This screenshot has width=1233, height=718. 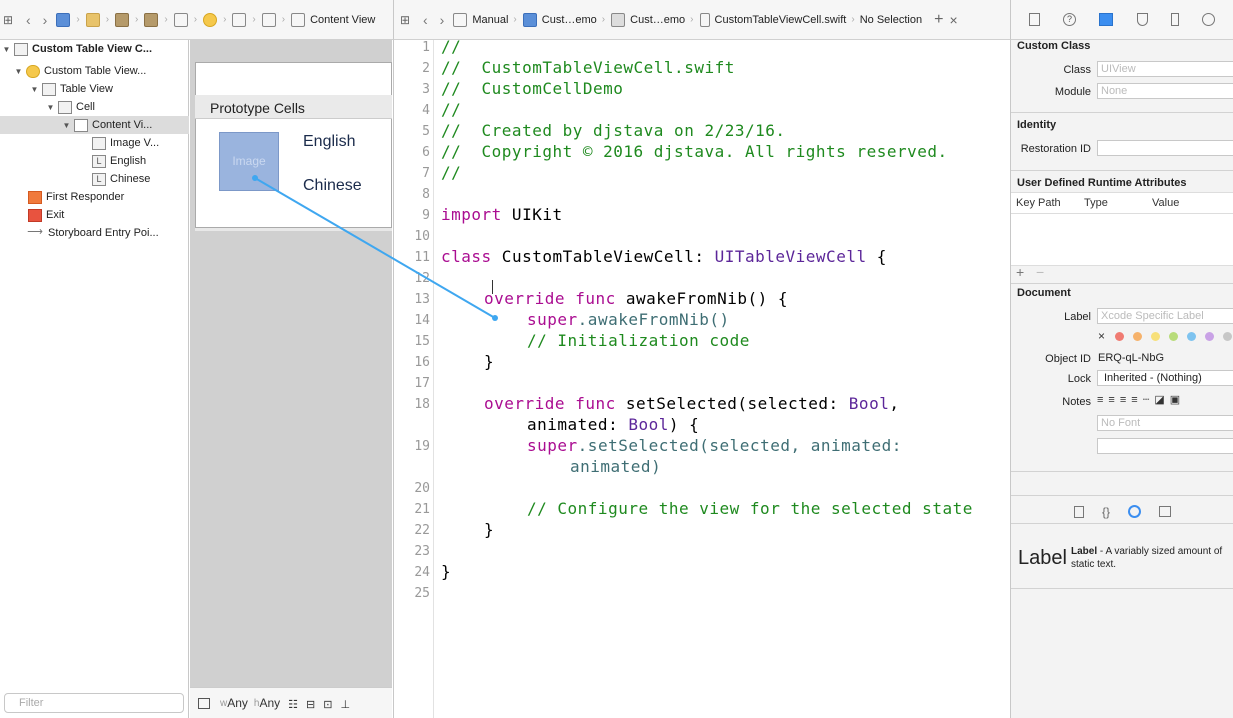 What do you see at coordinates (94, 161) in the screenshot?
I see `outline-item-english: L English` at bounding box center [94, 161].